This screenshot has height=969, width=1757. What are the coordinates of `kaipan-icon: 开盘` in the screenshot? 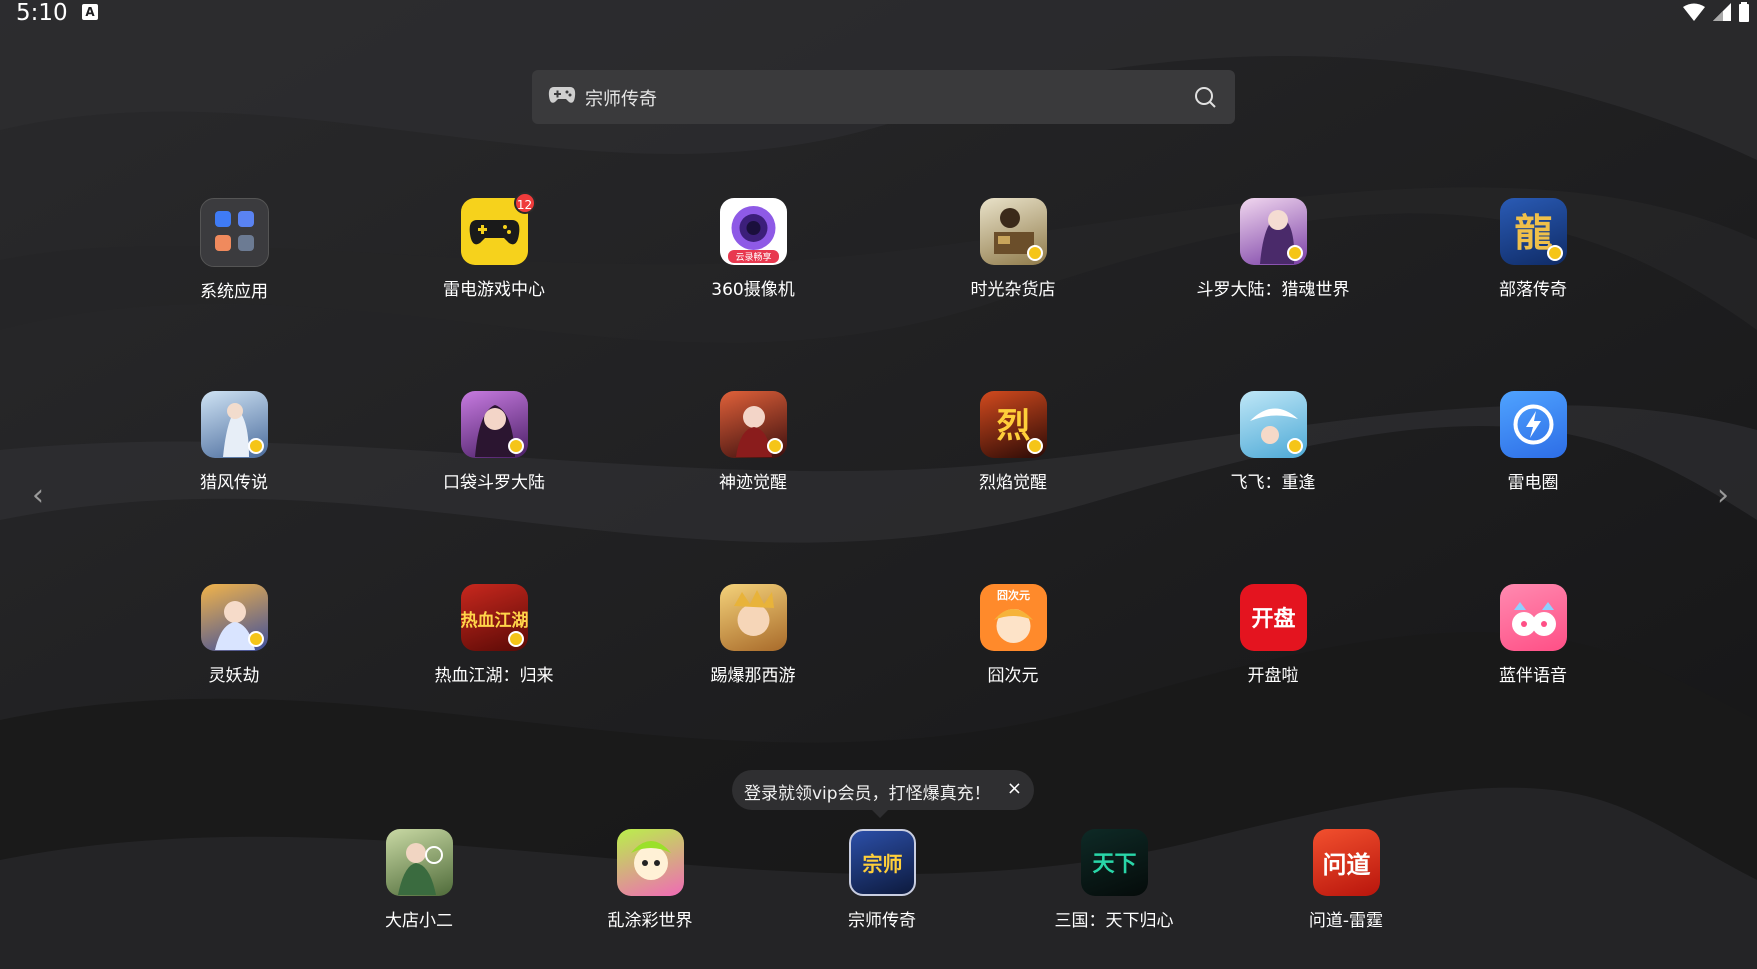 It's located at (1273, 617).